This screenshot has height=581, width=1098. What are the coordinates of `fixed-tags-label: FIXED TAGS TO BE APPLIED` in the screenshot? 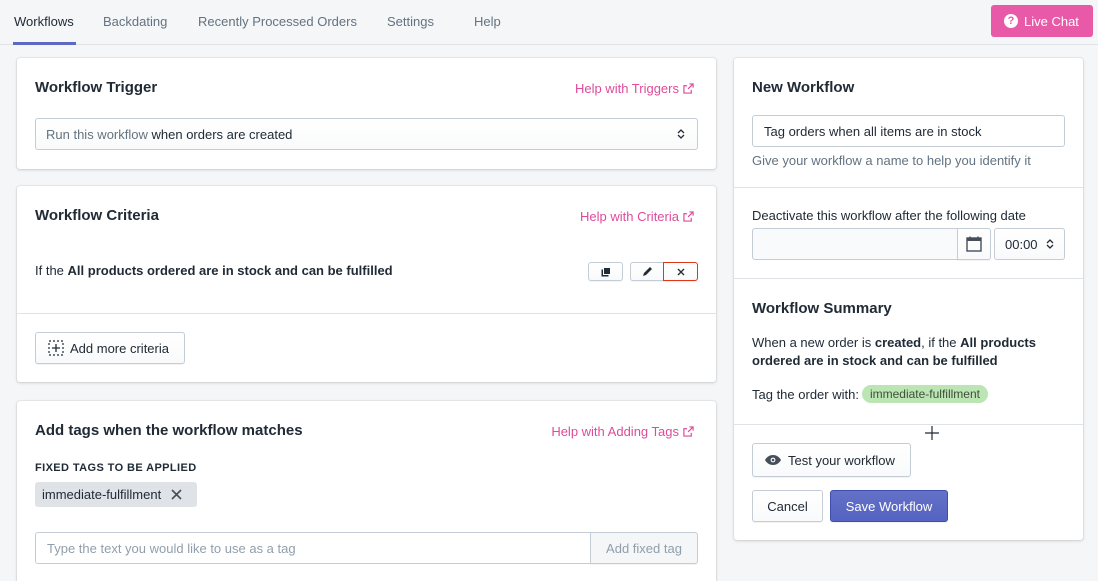 It's located at (116, 468).